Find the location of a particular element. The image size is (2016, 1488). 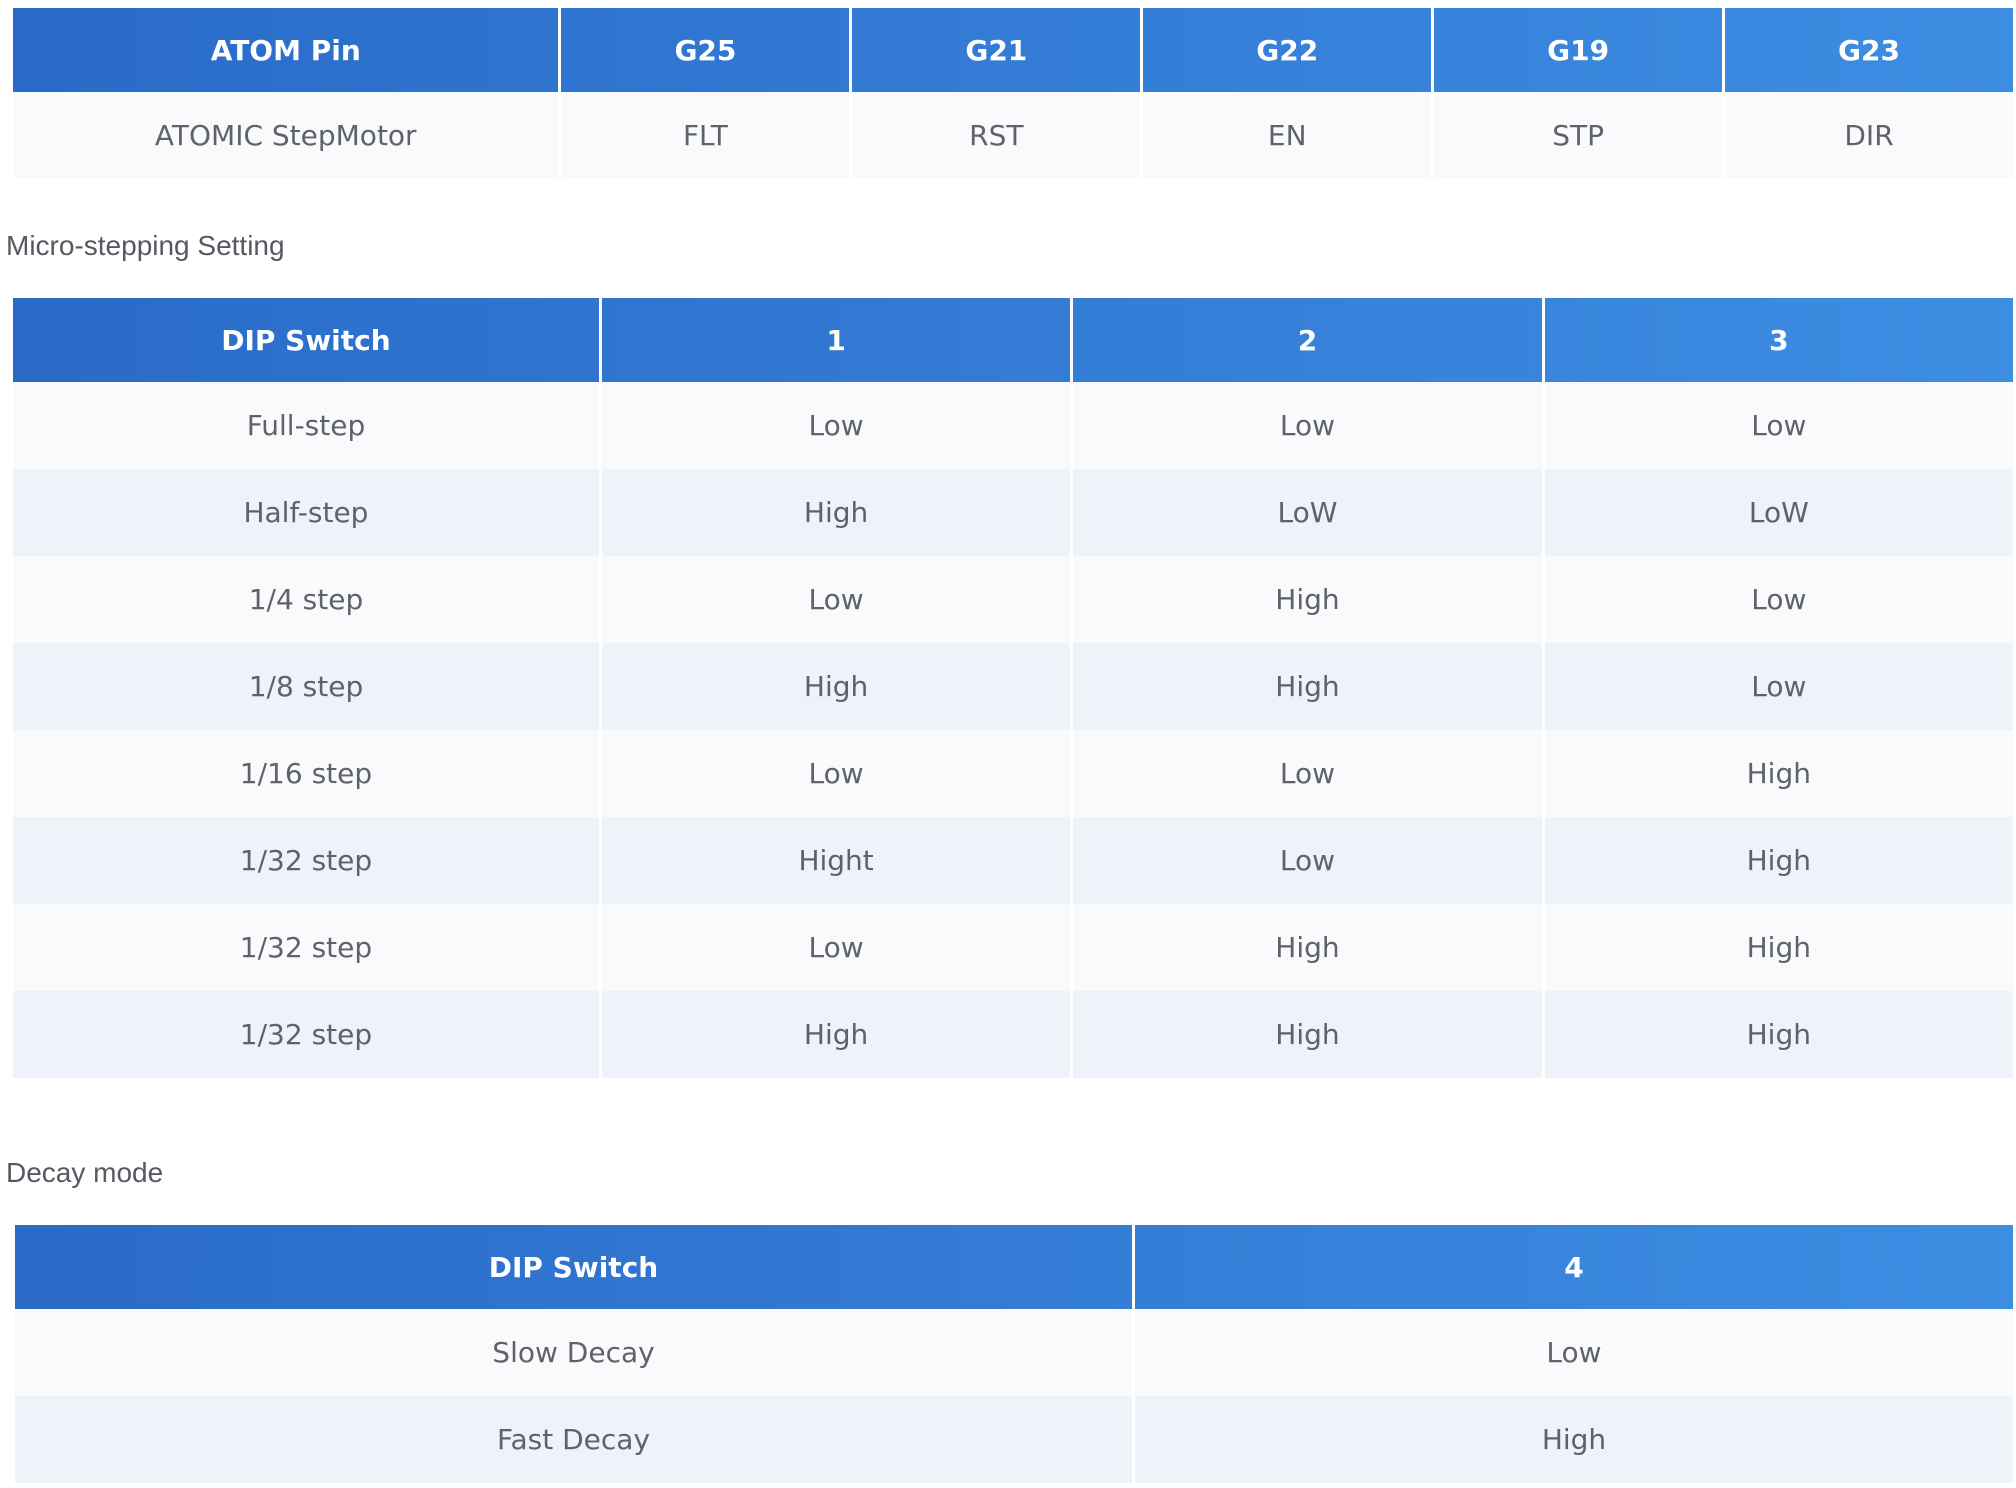

micro-stepping-heading: Micro-stepping Setting is located at coordinates (145, 245).